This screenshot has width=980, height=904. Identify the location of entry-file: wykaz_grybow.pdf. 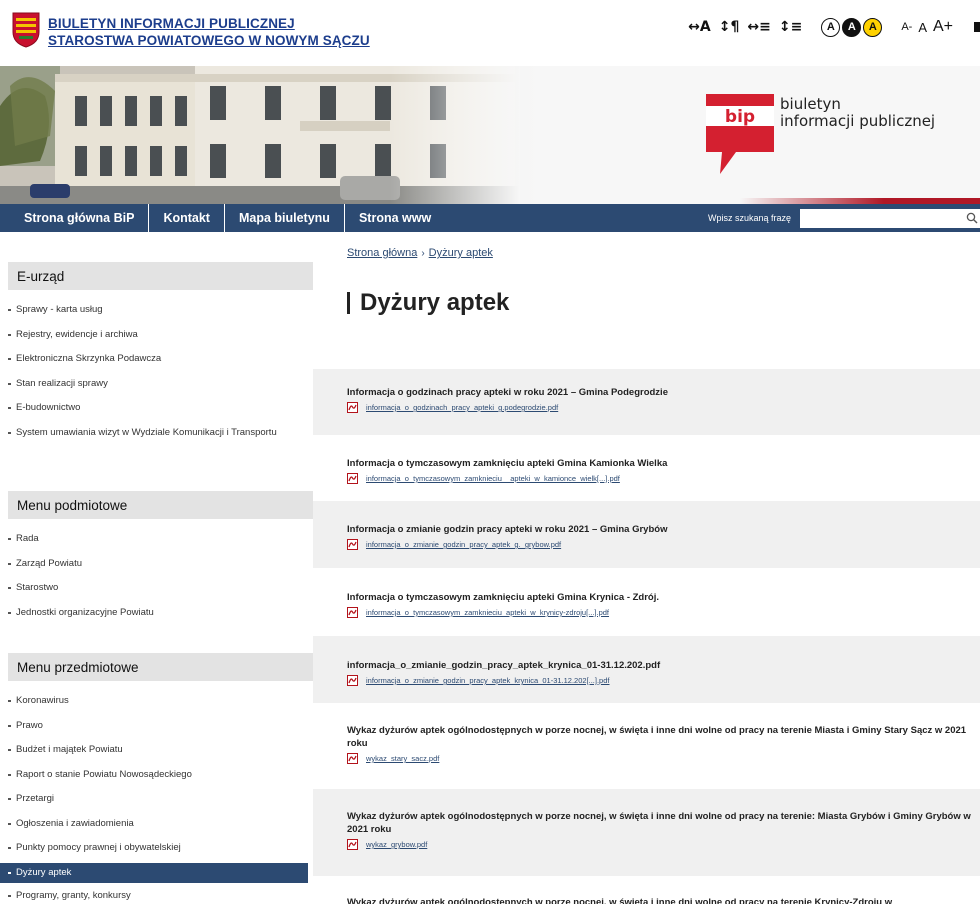
(663, 844).